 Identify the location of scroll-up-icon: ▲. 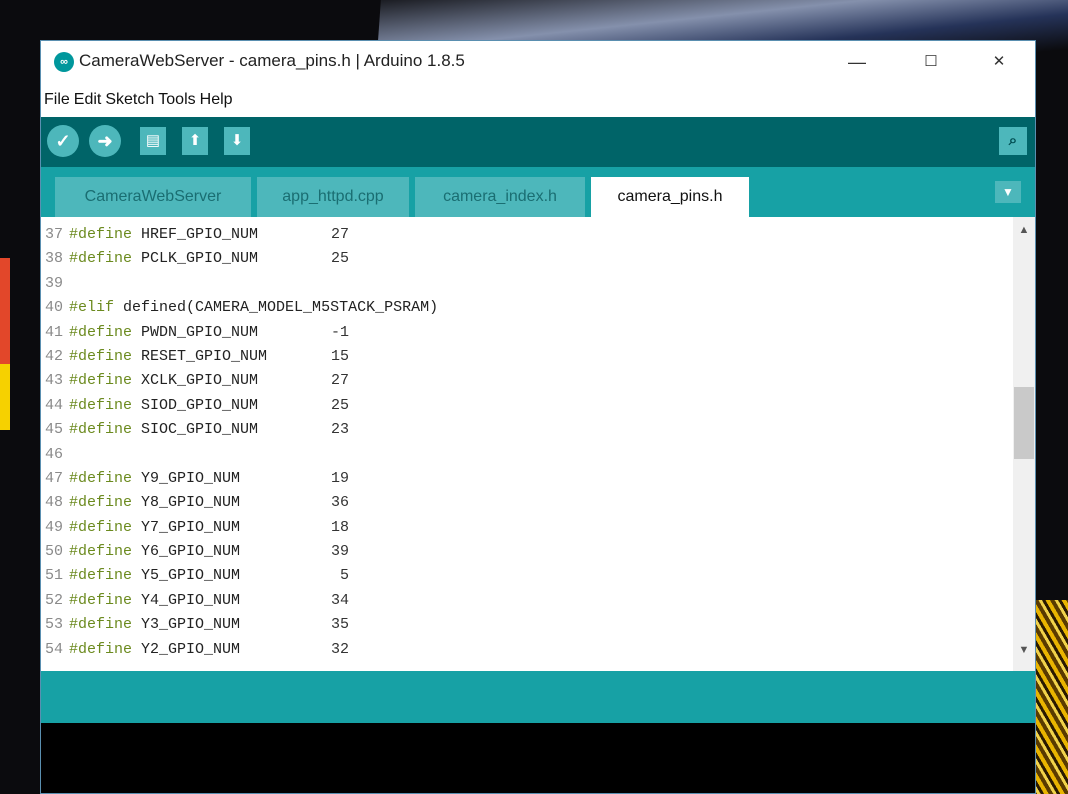
(1024, 230).